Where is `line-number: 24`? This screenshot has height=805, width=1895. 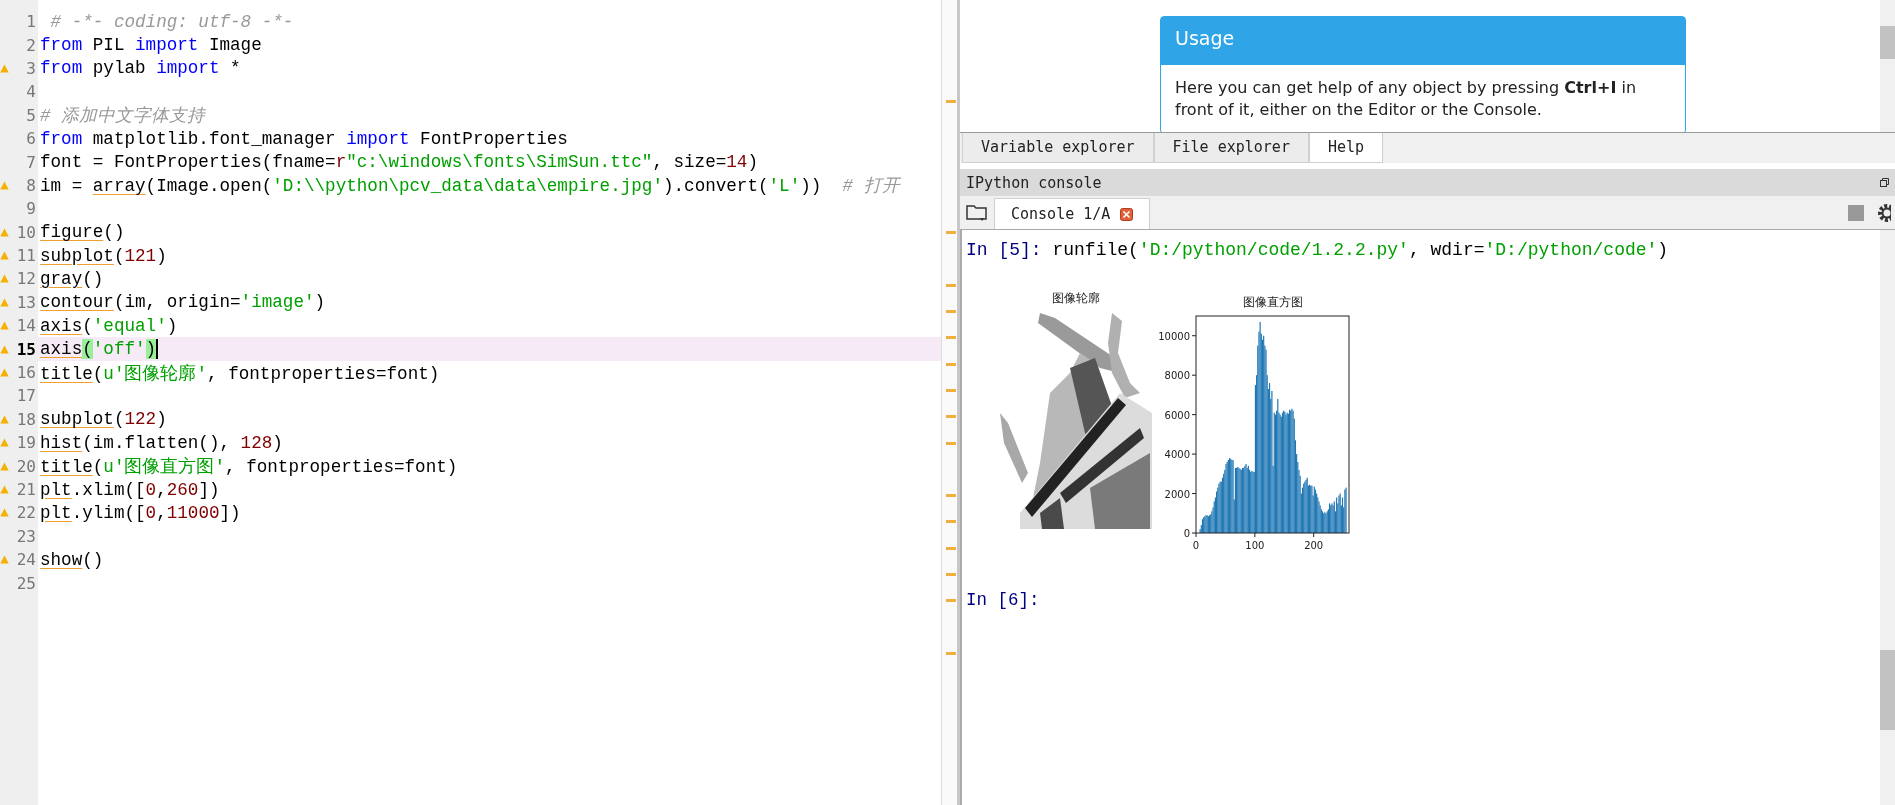
line-number: 24 is located at coordinates (26, 560).